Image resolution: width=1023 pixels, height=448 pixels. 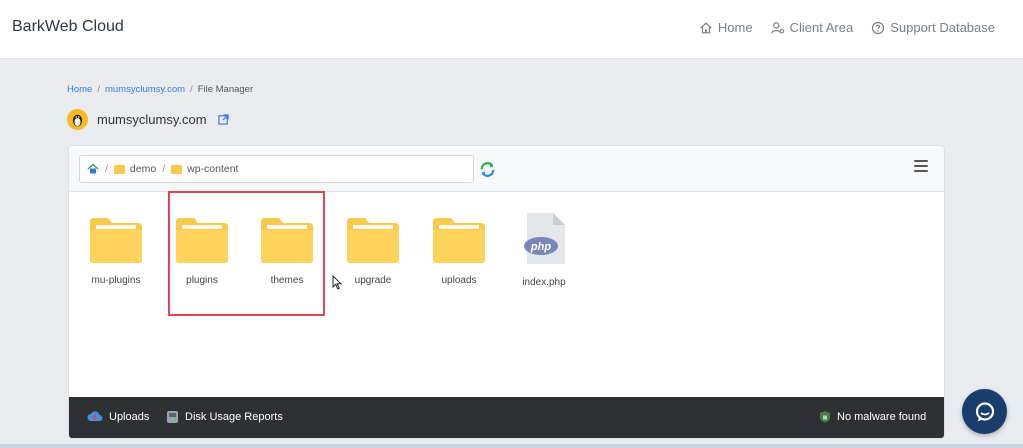 I want to click on home-icon, so click(x=706, y=27).